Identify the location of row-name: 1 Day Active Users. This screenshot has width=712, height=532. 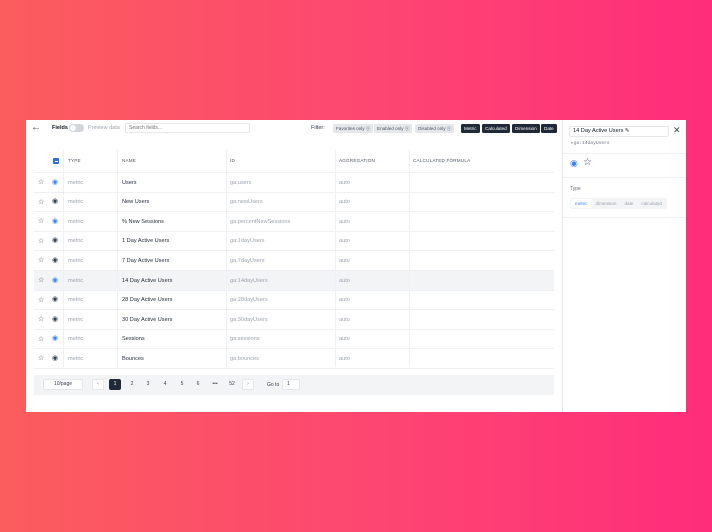
(146, 241).